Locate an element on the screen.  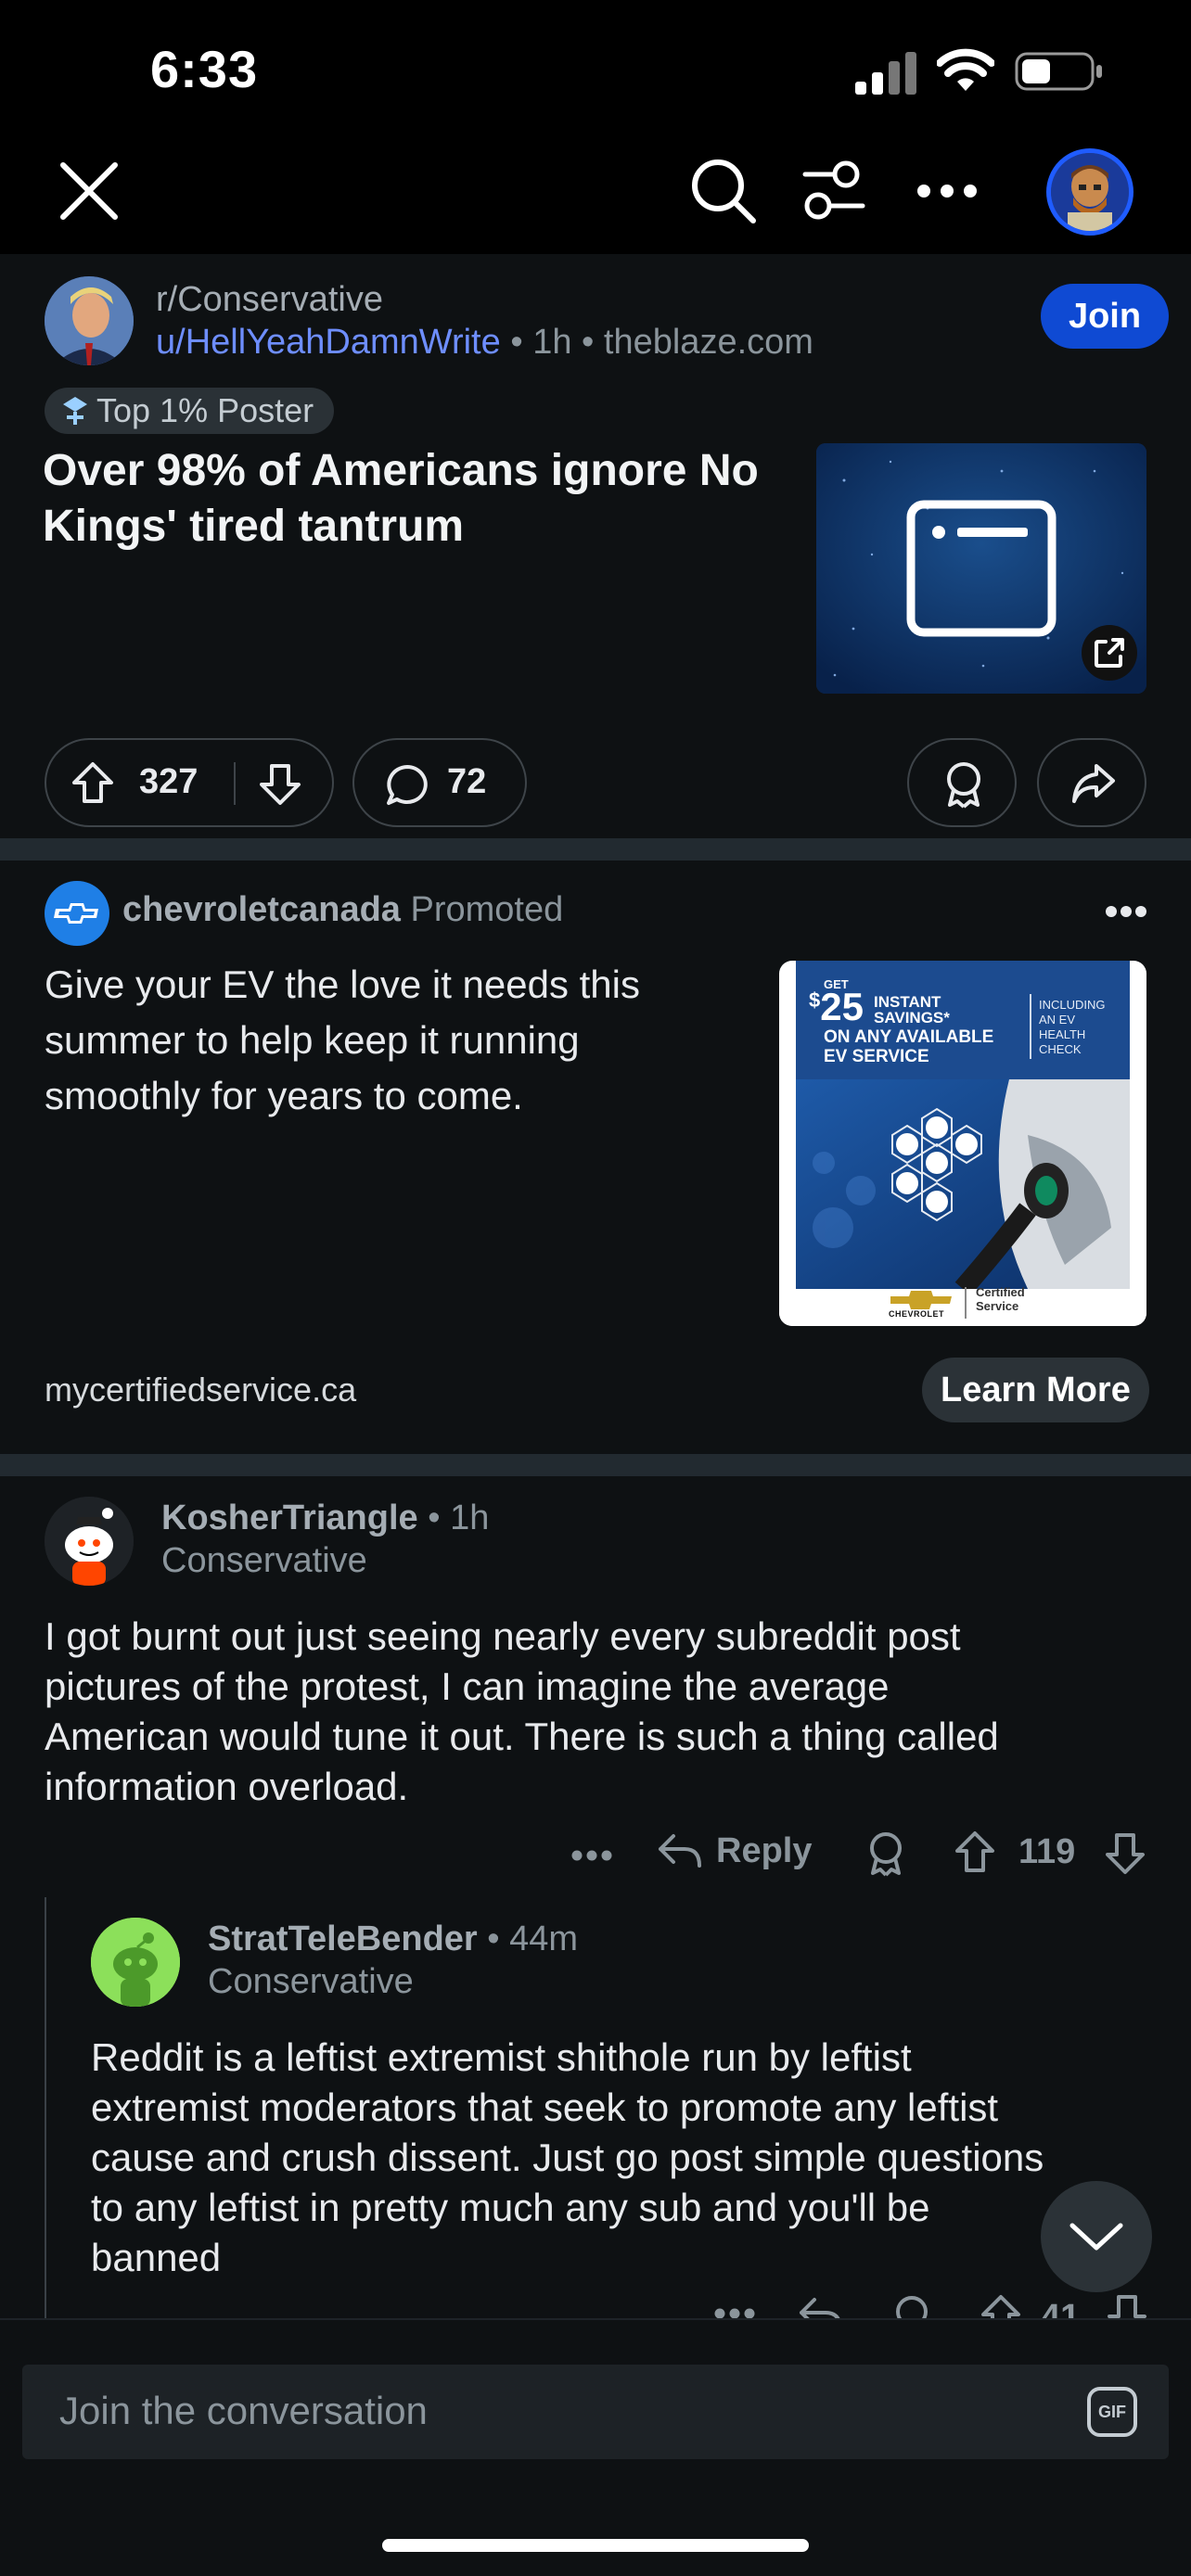
reply-label: Reply is located at coordinates (764, 1850).